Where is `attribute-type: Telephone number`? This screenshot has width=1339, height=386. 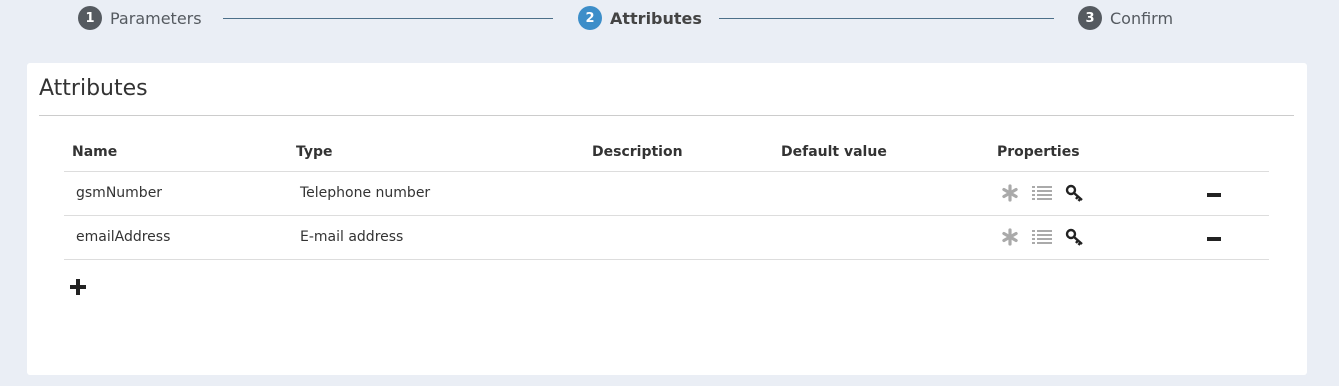
attribute-type: Telephone number is located at coordinates (436, 192).